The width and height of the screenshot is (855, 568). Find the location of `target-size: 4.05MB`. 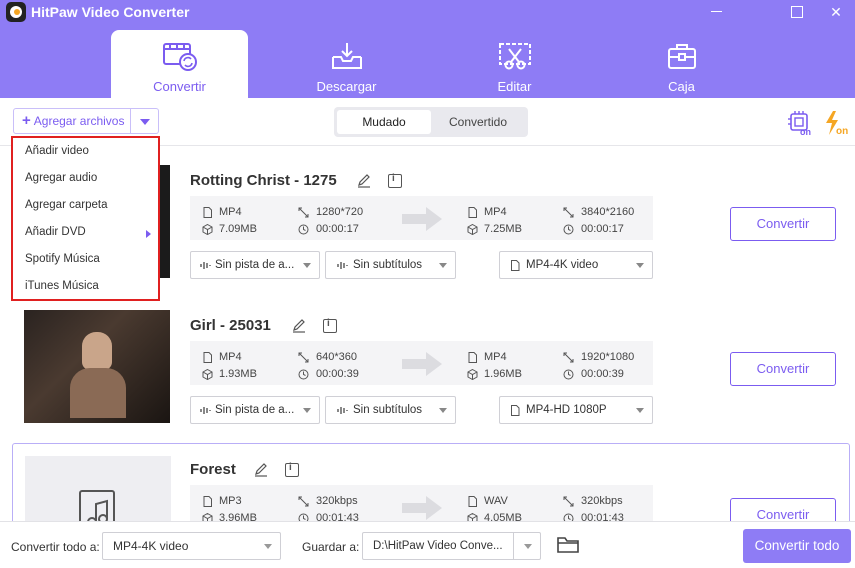

target-size: 4.05MB is located at coordinates (503, 516).